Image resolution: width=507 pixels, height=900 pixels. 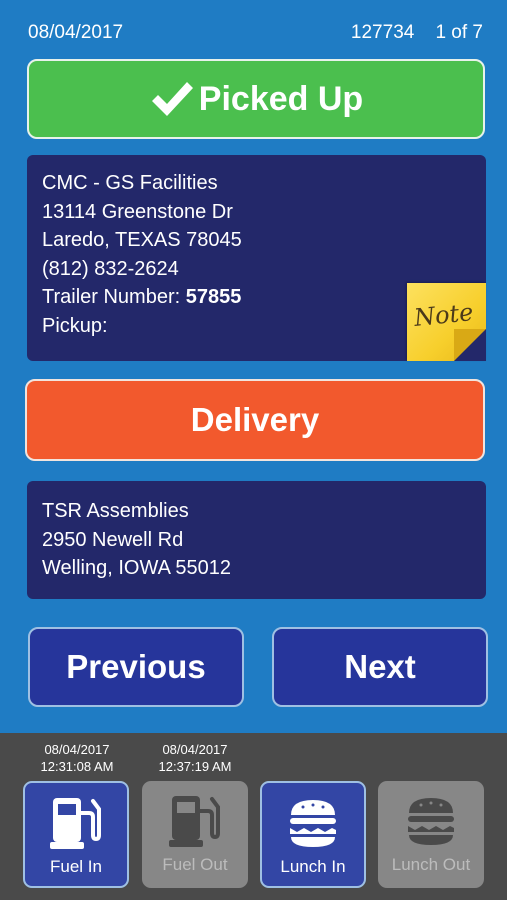 I want to click on previous-label: Previous, so click(x=136, y=666).